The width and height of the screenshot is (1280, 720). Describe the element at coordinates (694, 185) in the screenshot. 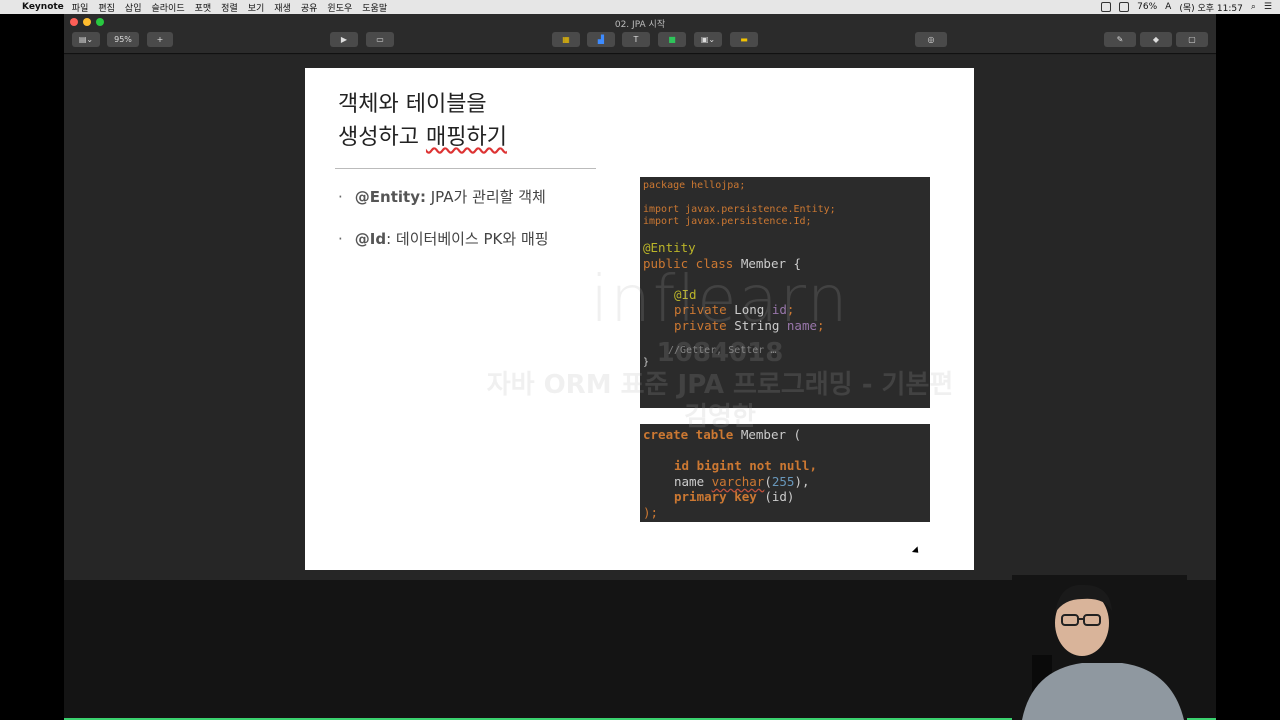

I see `code-package: package hellojpa;` at that location.